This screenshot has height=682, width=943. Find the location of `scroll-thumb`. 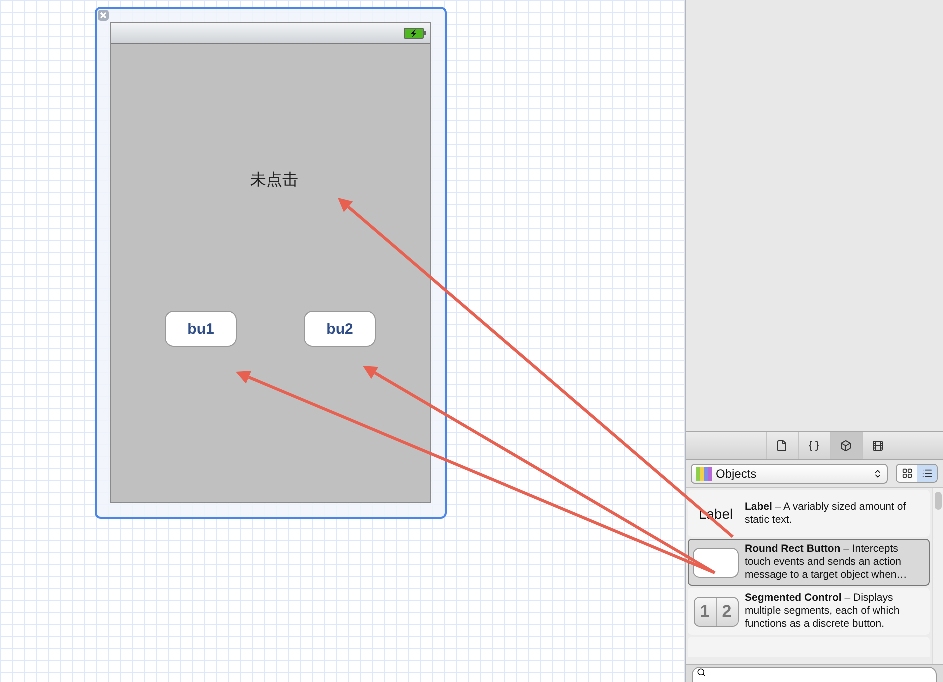

scroll-thumb is located at coordinates (938, 501).